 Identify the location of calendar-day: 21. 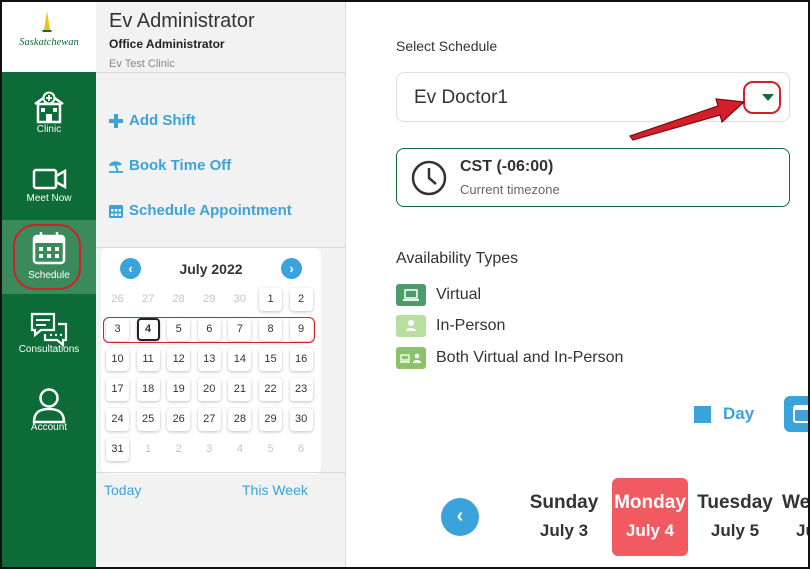
(240, 389).